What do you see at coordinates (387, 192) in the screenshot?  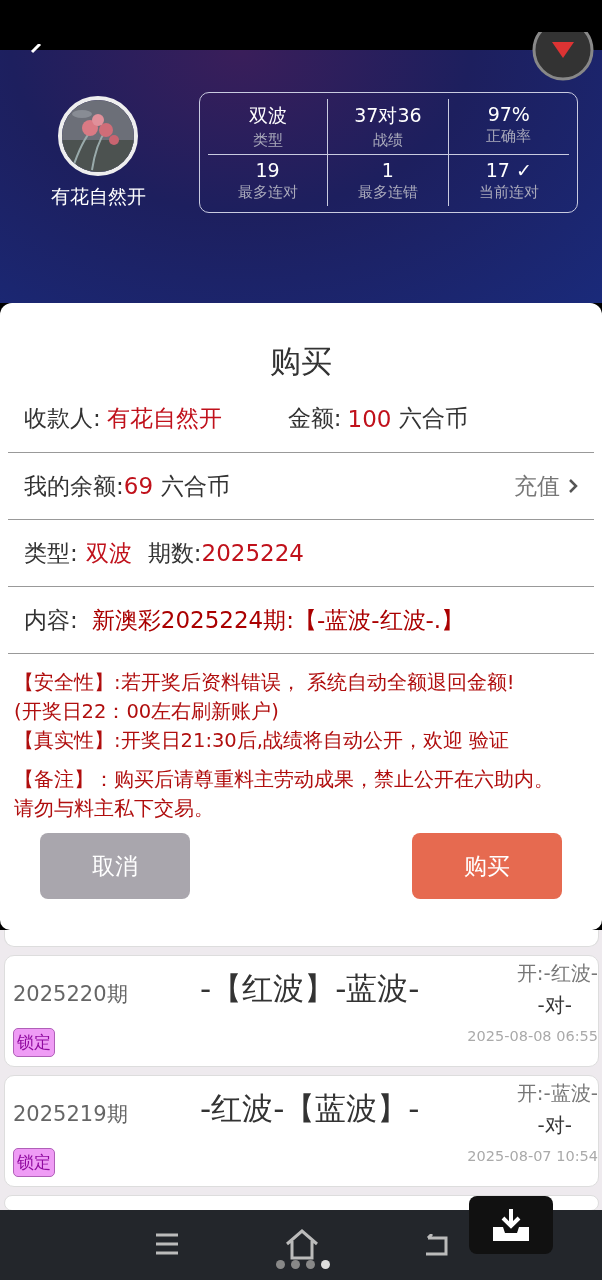 I see `stat-label: 最多连错` at bounding box center [387, 192].